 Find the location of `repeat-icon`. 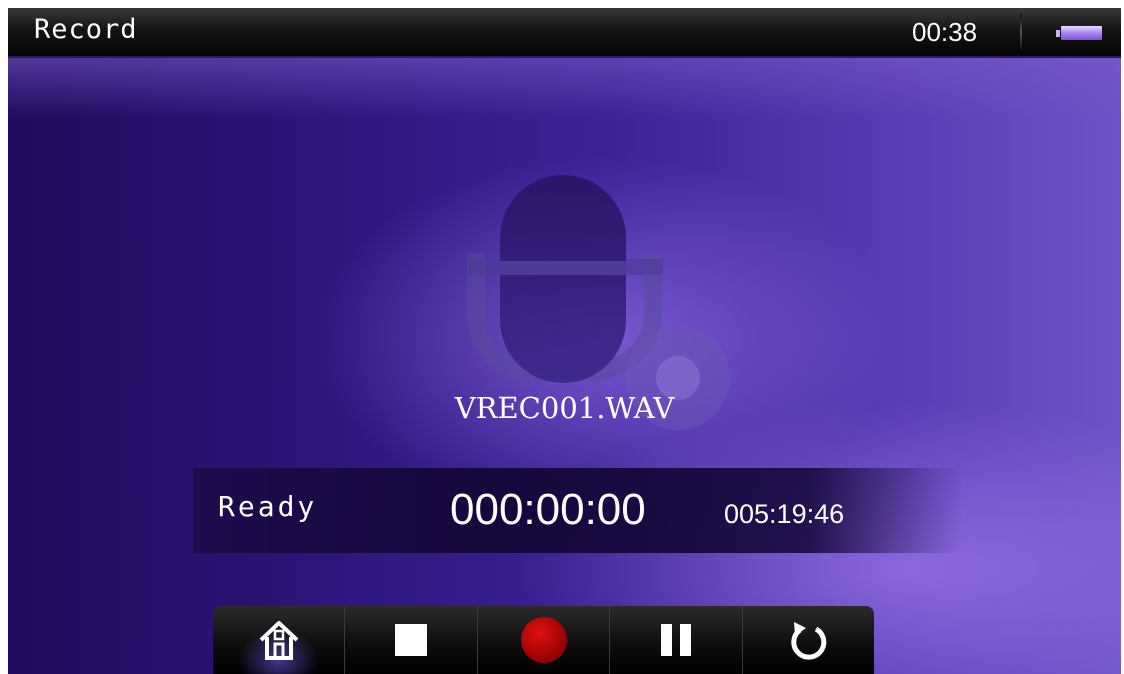

repeat-icon is located at coordinates (808, 640).